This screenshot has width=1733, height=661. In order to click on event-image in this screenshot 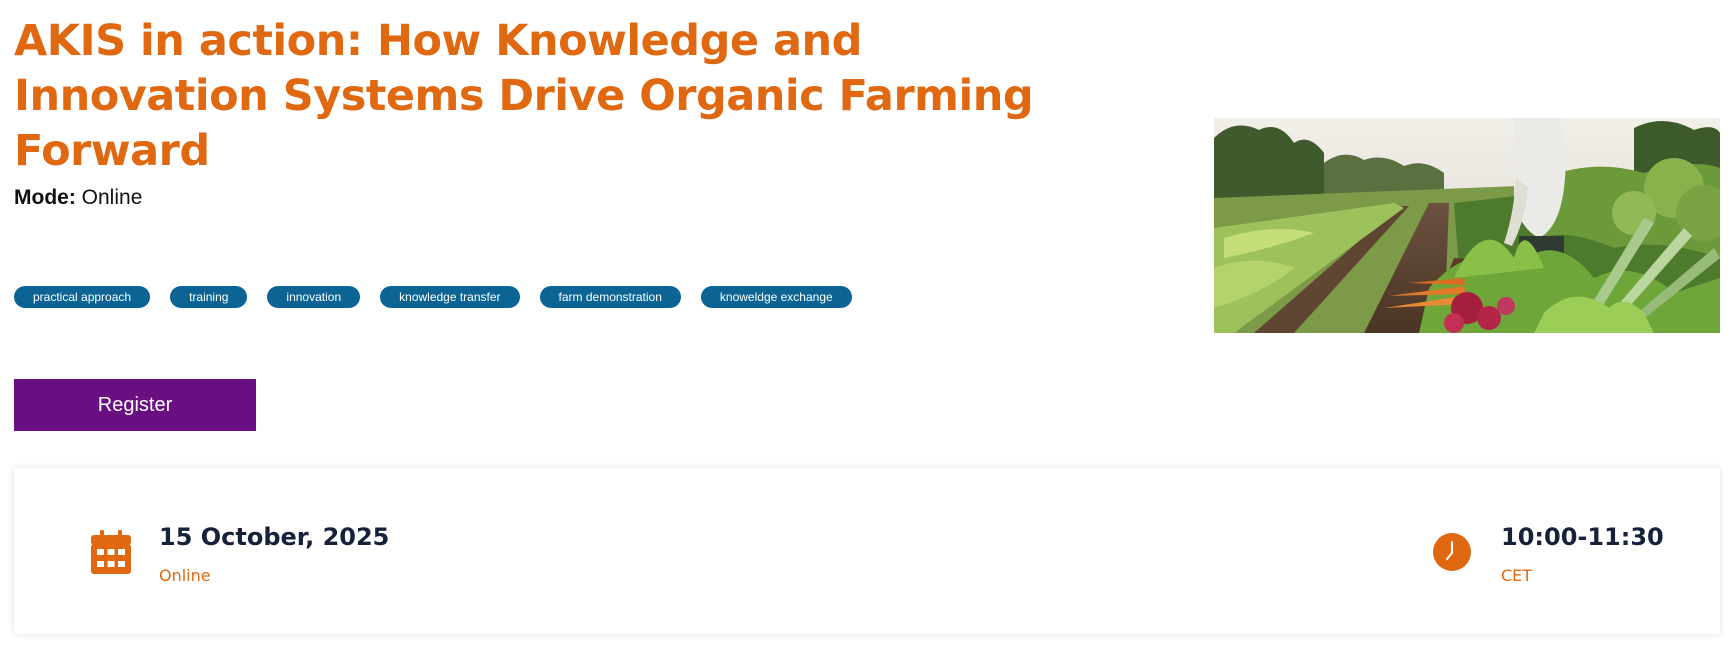, I will do `click(1467, 225)`.